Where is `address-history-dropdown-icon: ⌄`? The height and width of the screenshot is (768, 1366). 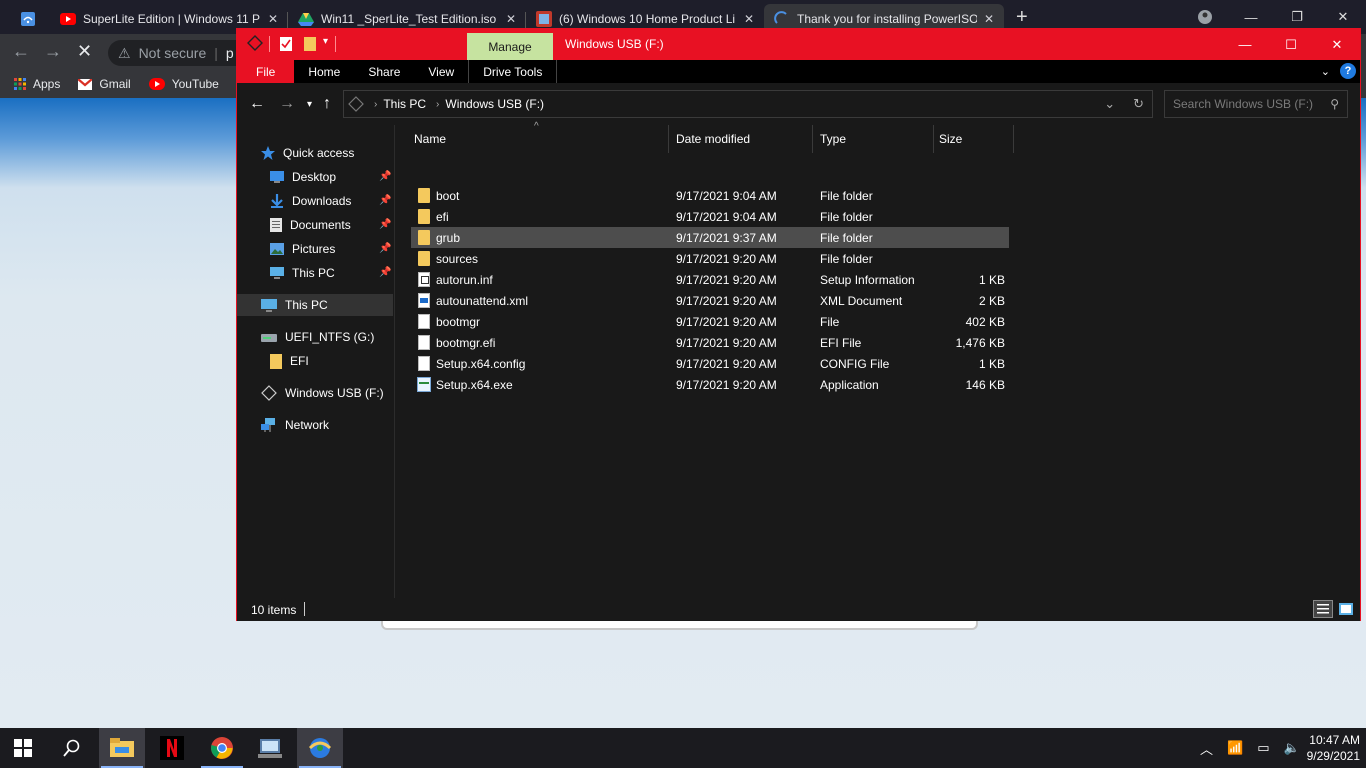
address-history-dropdown-icon: ⌄ is located at coordinates (1109, 104).